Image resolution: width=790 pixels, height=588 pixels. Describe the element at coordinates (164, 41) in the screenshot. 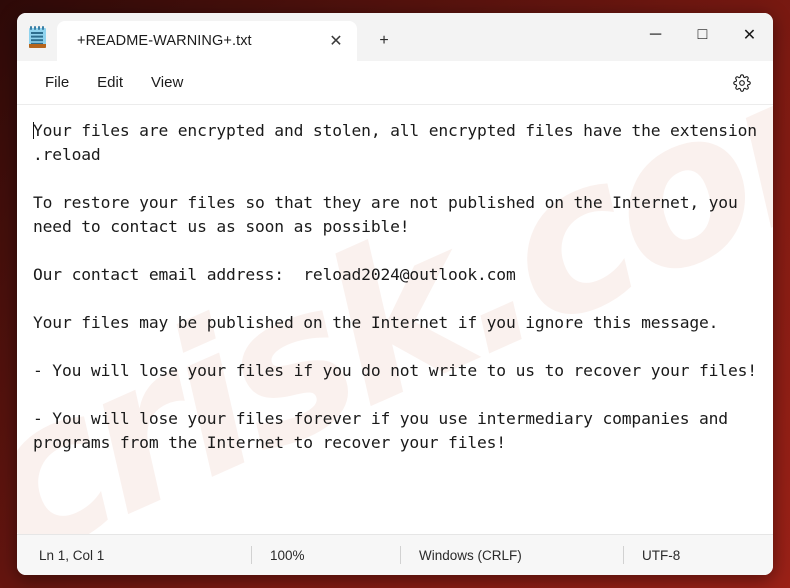

I see `tab-title: +README-WARNING+.txt` at that location.